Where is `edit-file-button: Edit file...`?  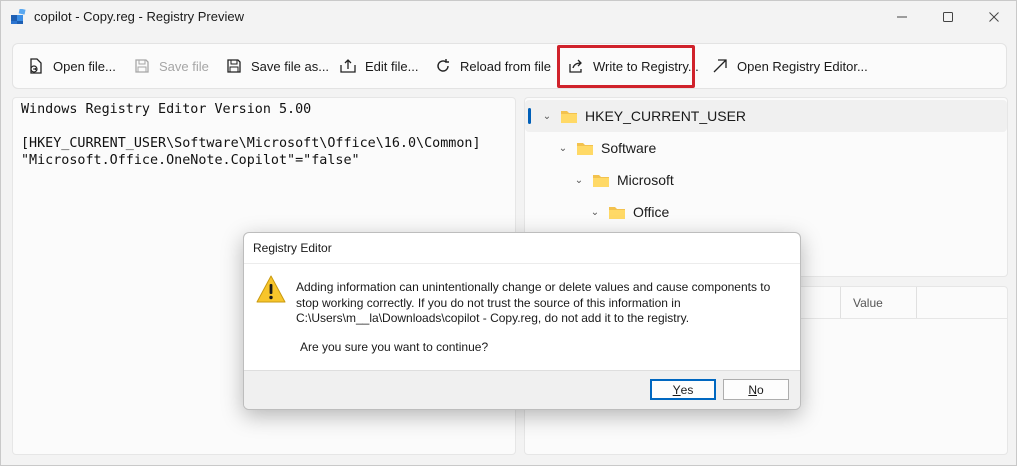 edit-file-button: Edit file... is located at coordinates (378, 66).